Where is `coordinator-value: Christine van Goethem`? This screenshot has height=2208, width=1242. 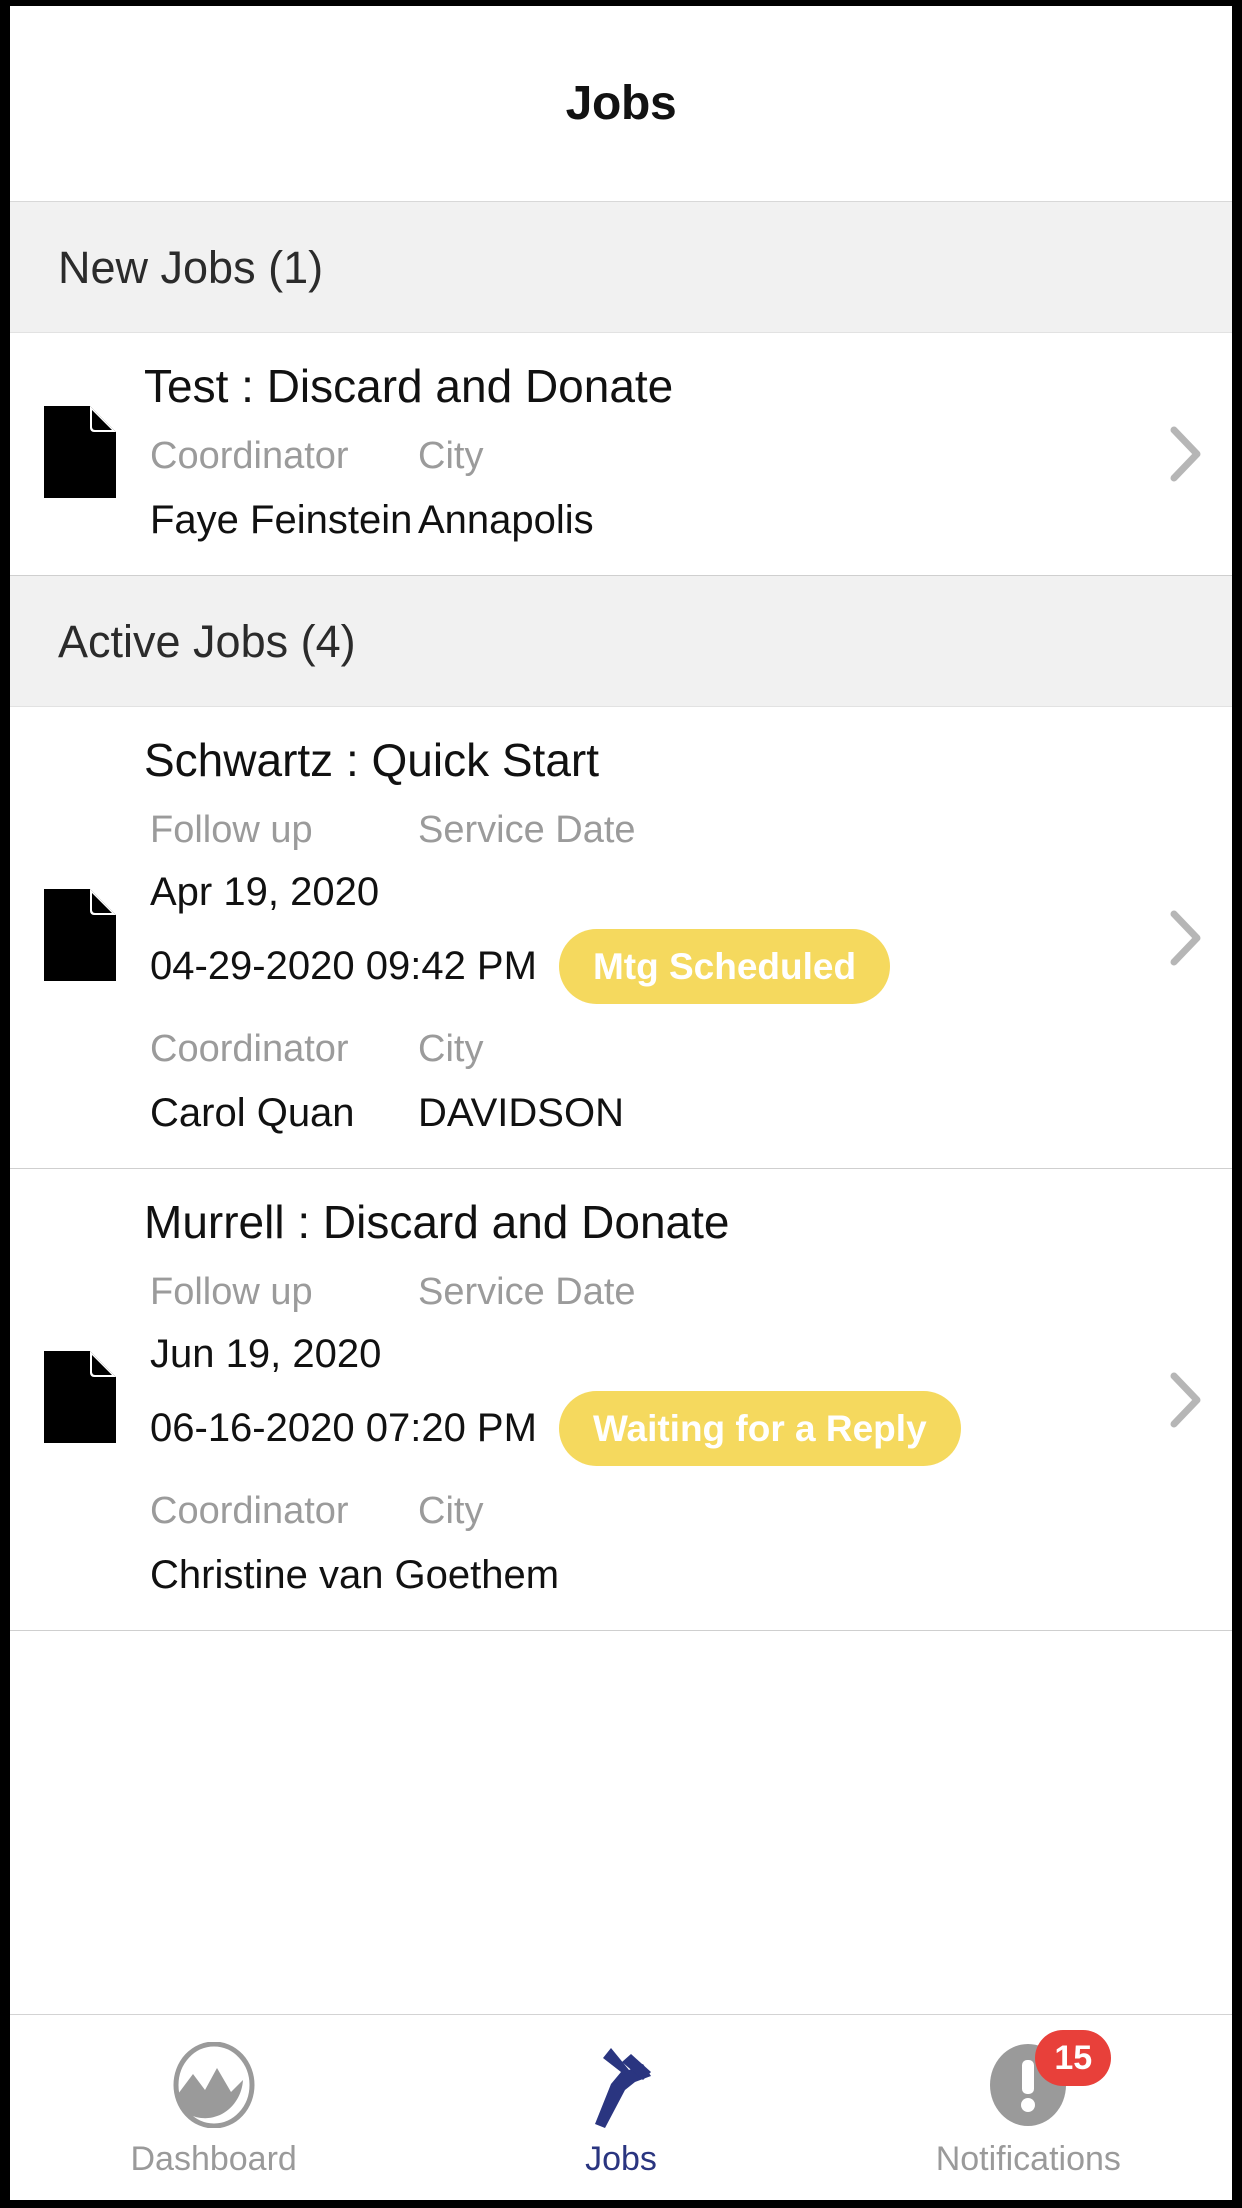 coordinator-value: Christine van Goethem is located at coordinates (355, 1575).